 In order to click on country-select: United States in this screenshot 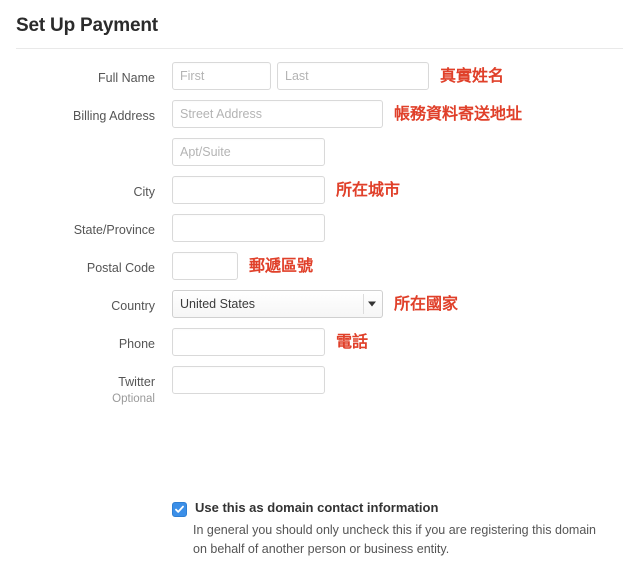, I will do `click(277, 304)`.